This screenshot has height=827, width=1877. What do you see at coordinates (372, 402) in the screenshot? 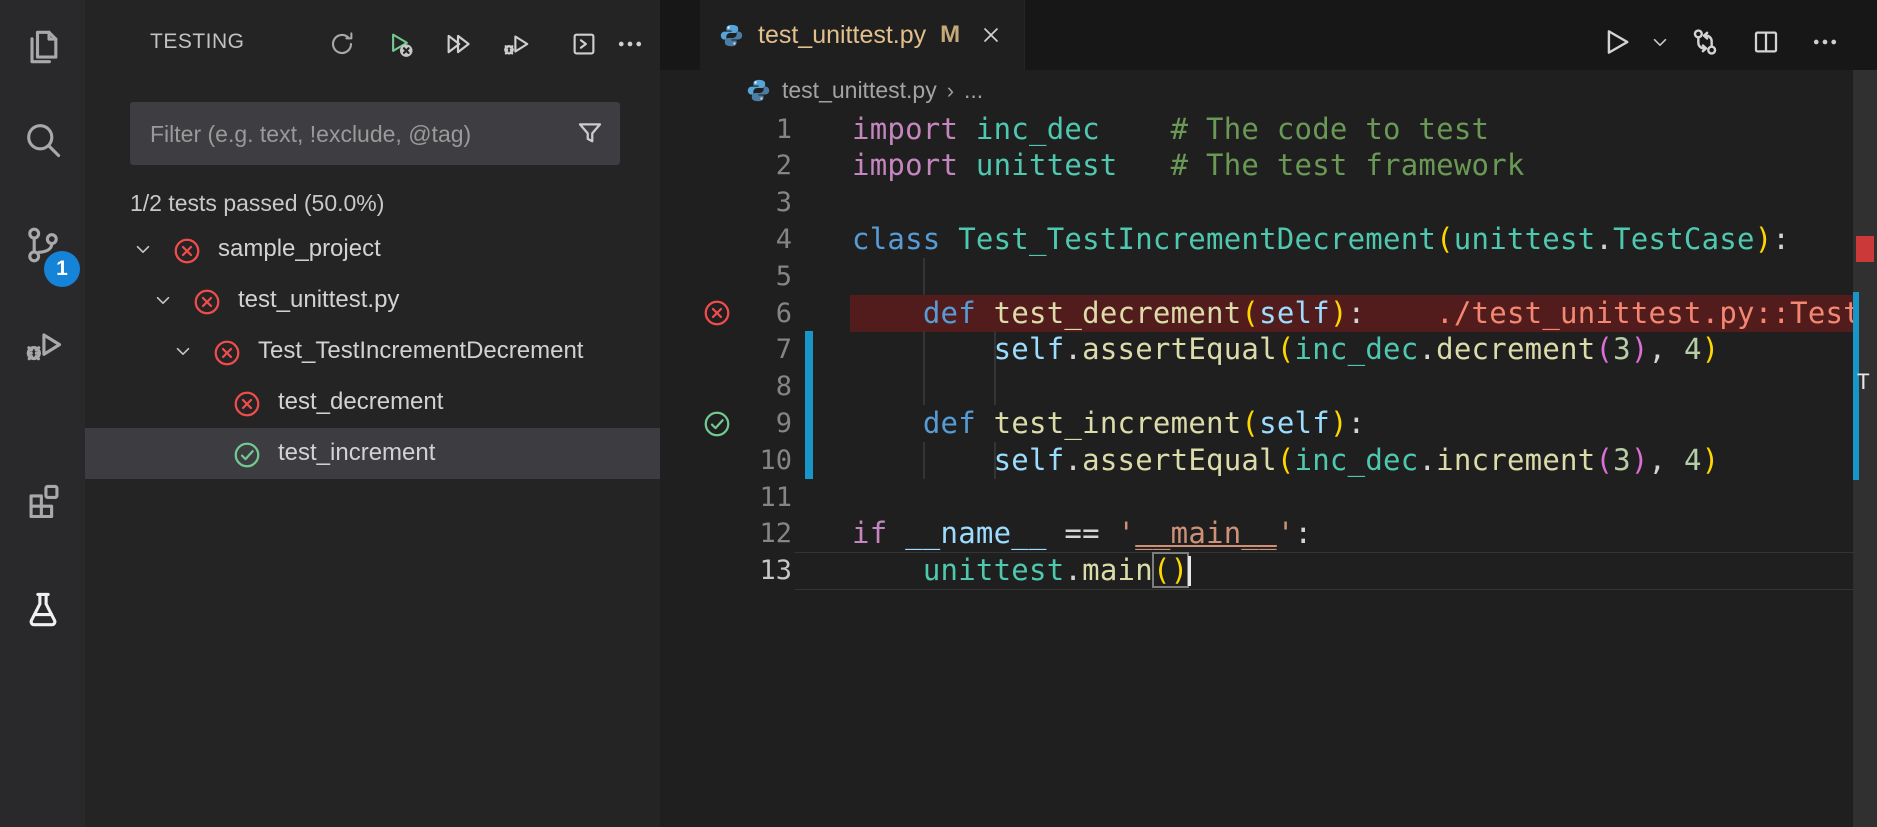
I see `test-tree-item-test_decrement: test_decrement` at bounding box center [372, 402].